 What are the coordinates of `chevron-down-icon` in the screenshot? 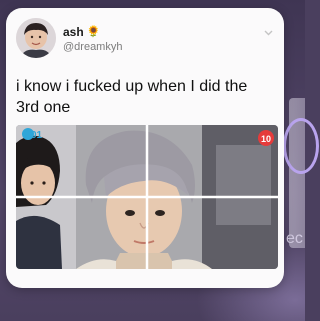 It's located at (268, 32).